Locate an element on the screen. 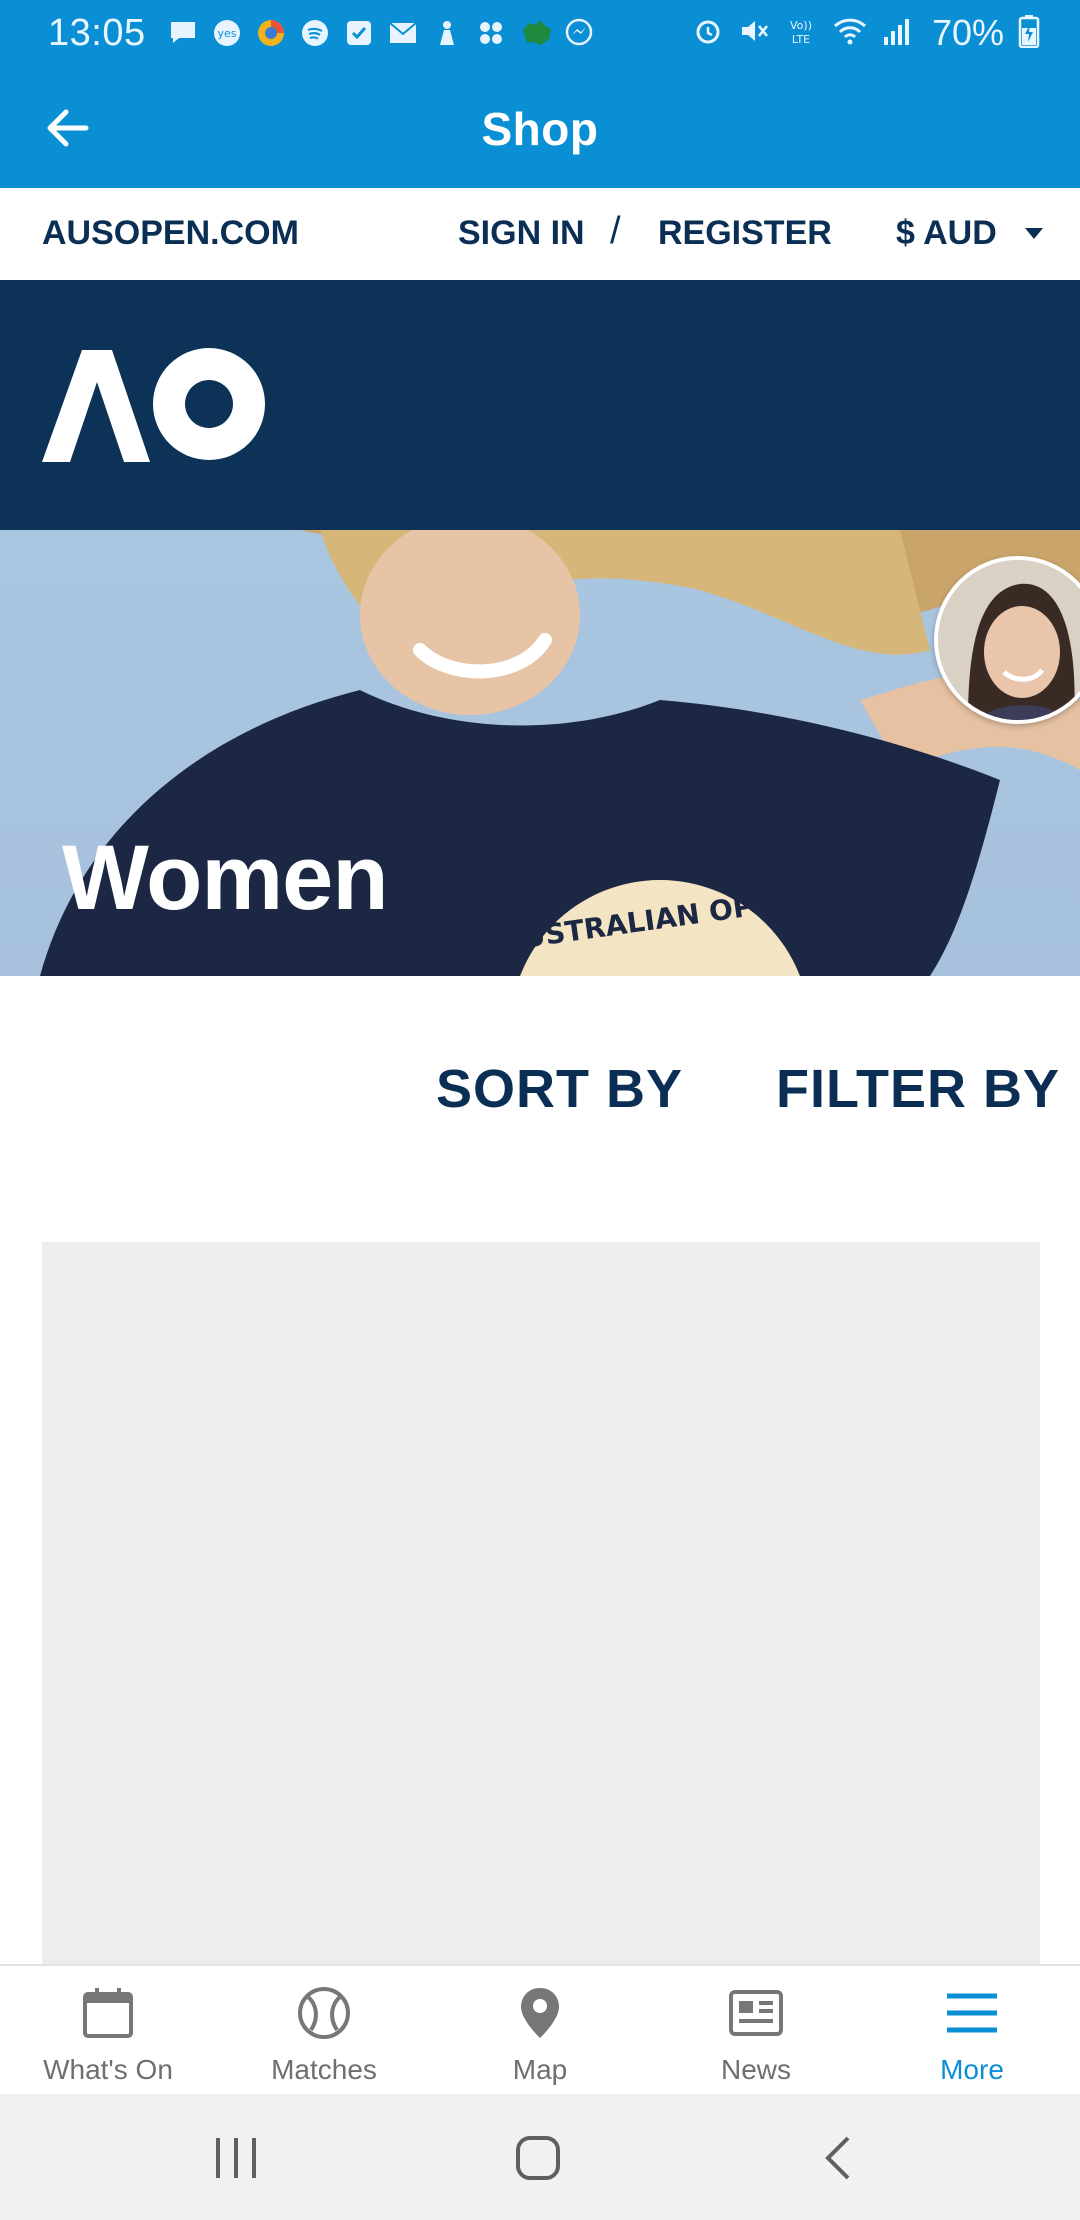 The image size is (1080, 2220). bottom-nav: What's On Matches Map News More is located at coordinates (540, 2030).